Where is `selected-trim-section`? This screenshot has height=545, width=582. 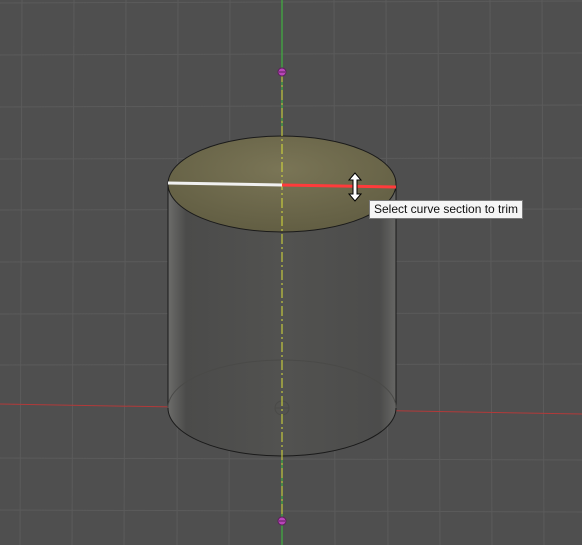 selected-trim-section is located at coordinates (339, 186).